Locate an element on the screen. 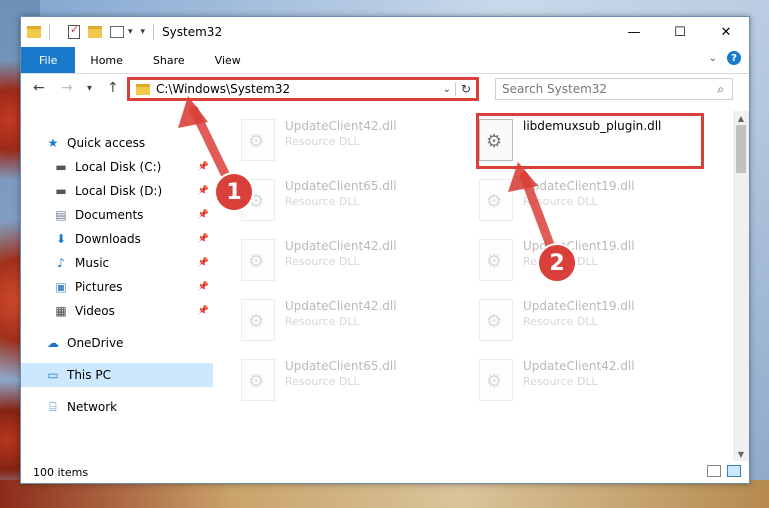 This screenshot has height=508, width=769. help-icon: ? is located at coordinates (734, 58).